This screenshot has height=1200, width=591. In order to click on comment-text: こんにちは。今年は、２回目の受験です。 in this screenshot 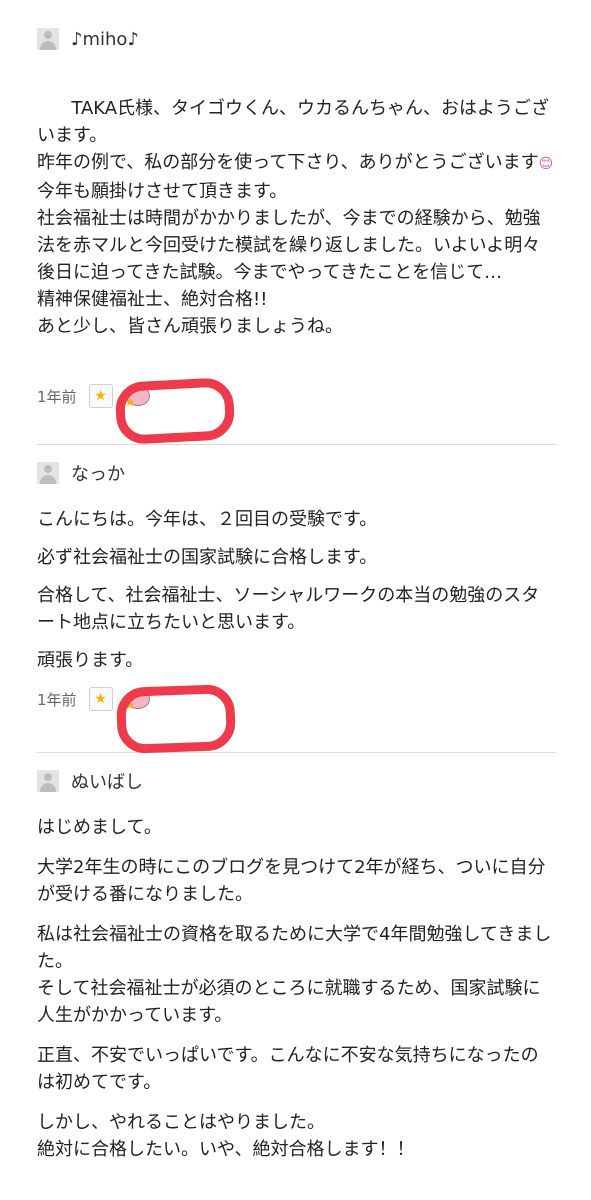, I will do `click(207, 519)`.